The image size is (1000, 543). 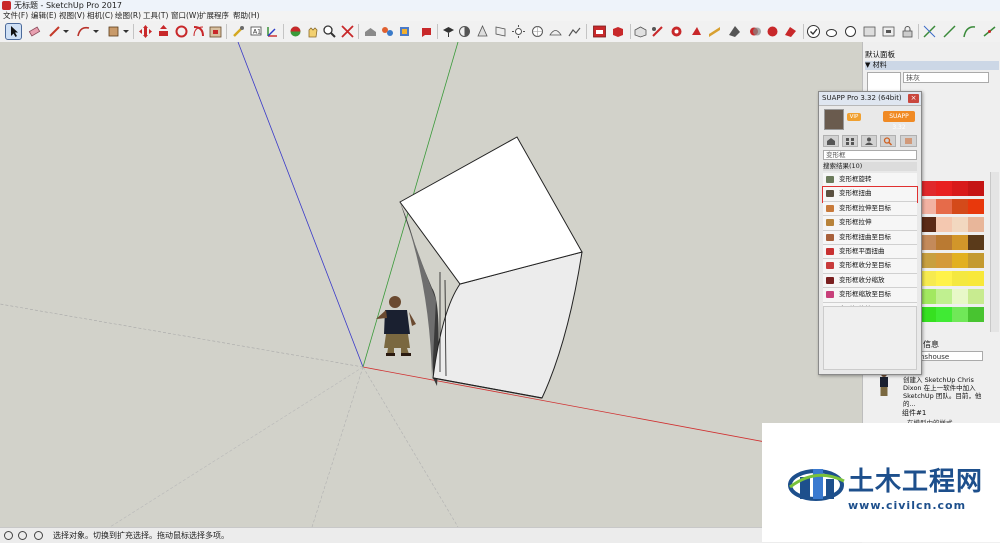 I want to click on home-icon, so click(x=831, y=141).